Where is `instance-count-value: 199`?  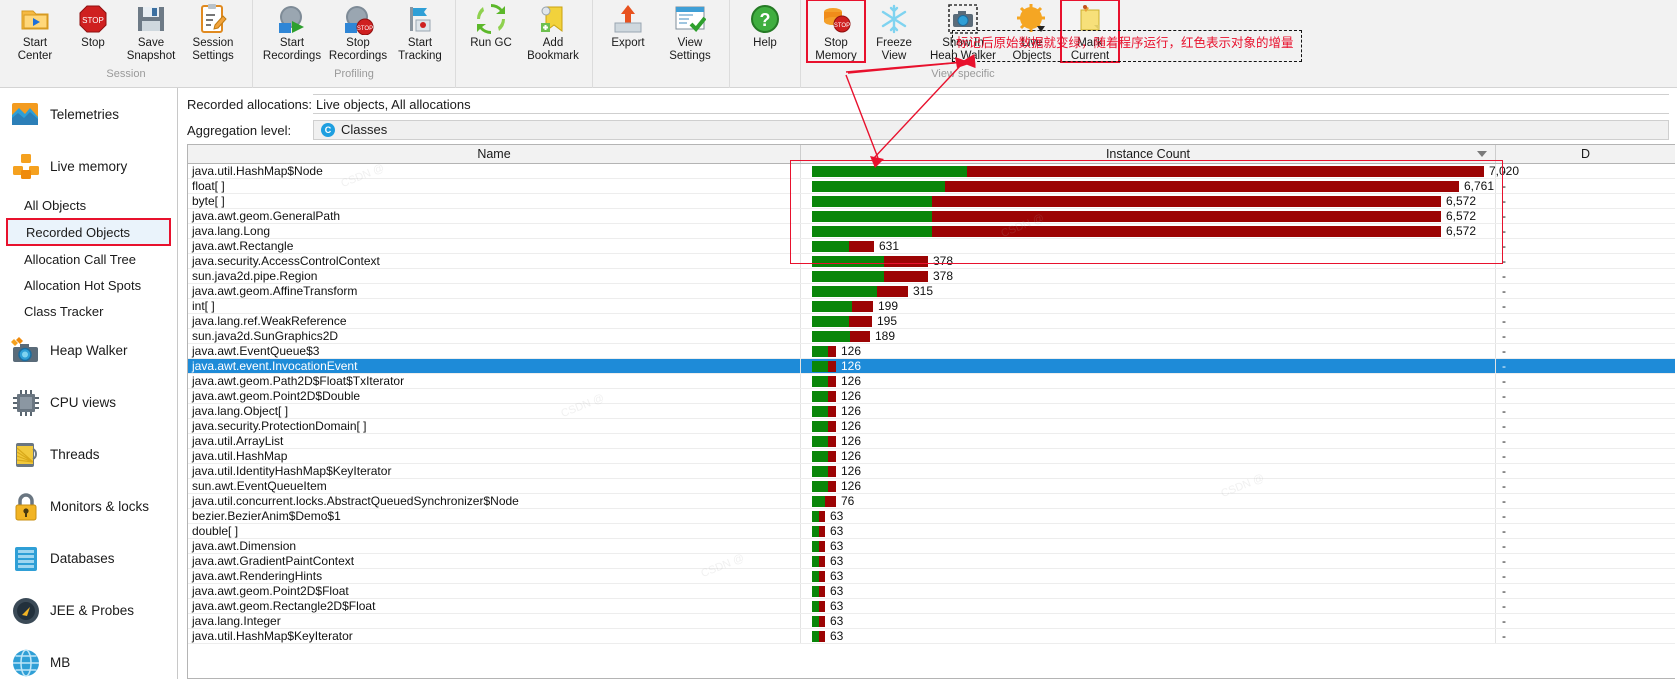 instance-count-value: 199 is located at coordinates (888, 306).